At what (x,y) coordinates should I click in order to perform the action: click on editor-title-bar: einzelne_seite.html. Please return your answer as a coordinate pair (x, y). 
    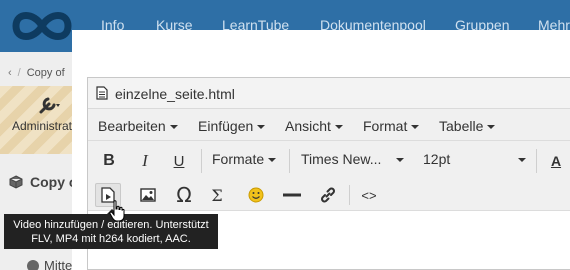
    Looking at the image, I should click on (329, 93).